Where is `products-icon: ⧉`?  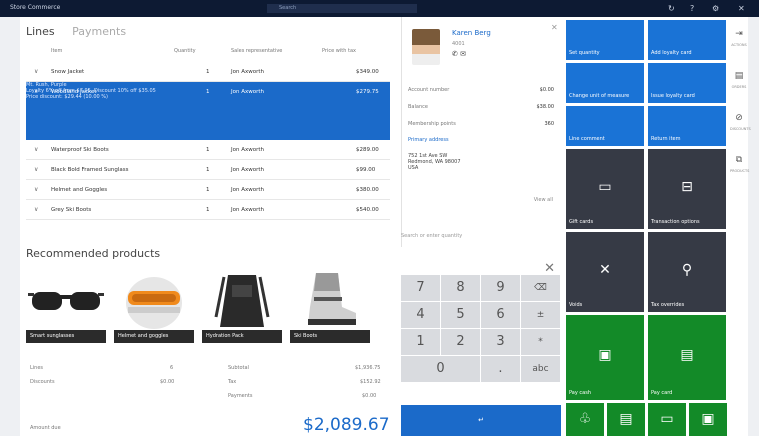
products-icon: ⧉ is located at coordinates (739, 160).